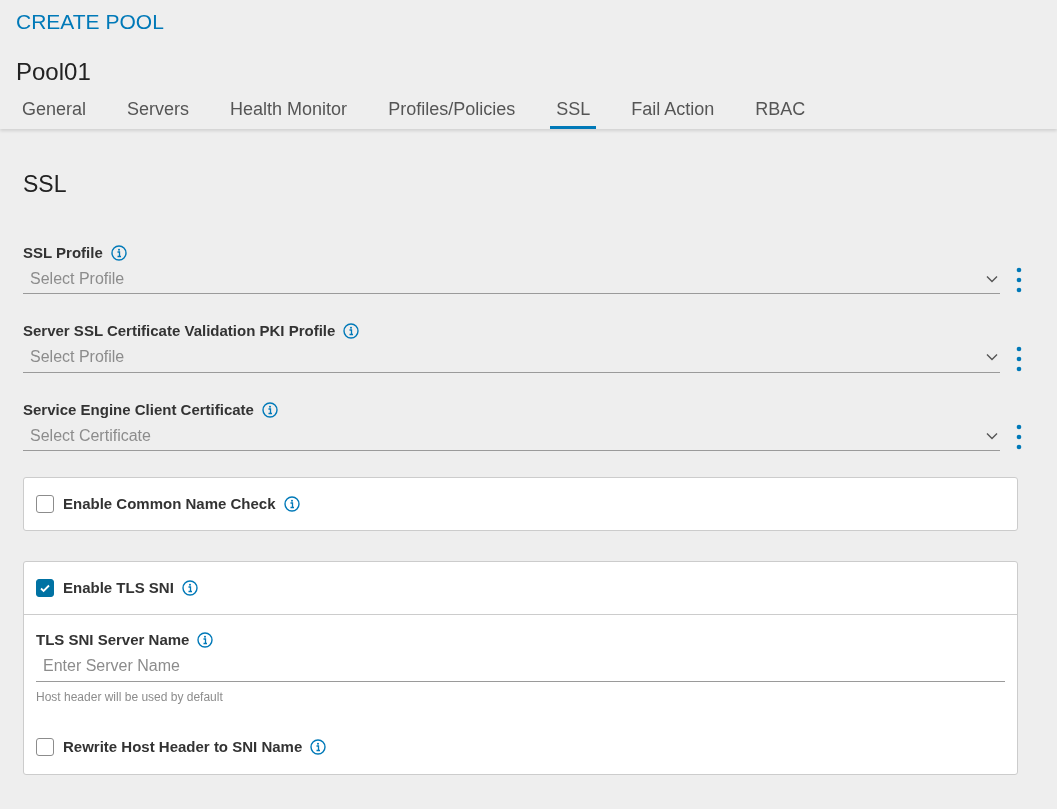  What do you see at coordinates (183, 746) in the screenshot?
I see `checkbox-label: Rewrite Host Header to SNI Name` at bounding box center [183, 746].